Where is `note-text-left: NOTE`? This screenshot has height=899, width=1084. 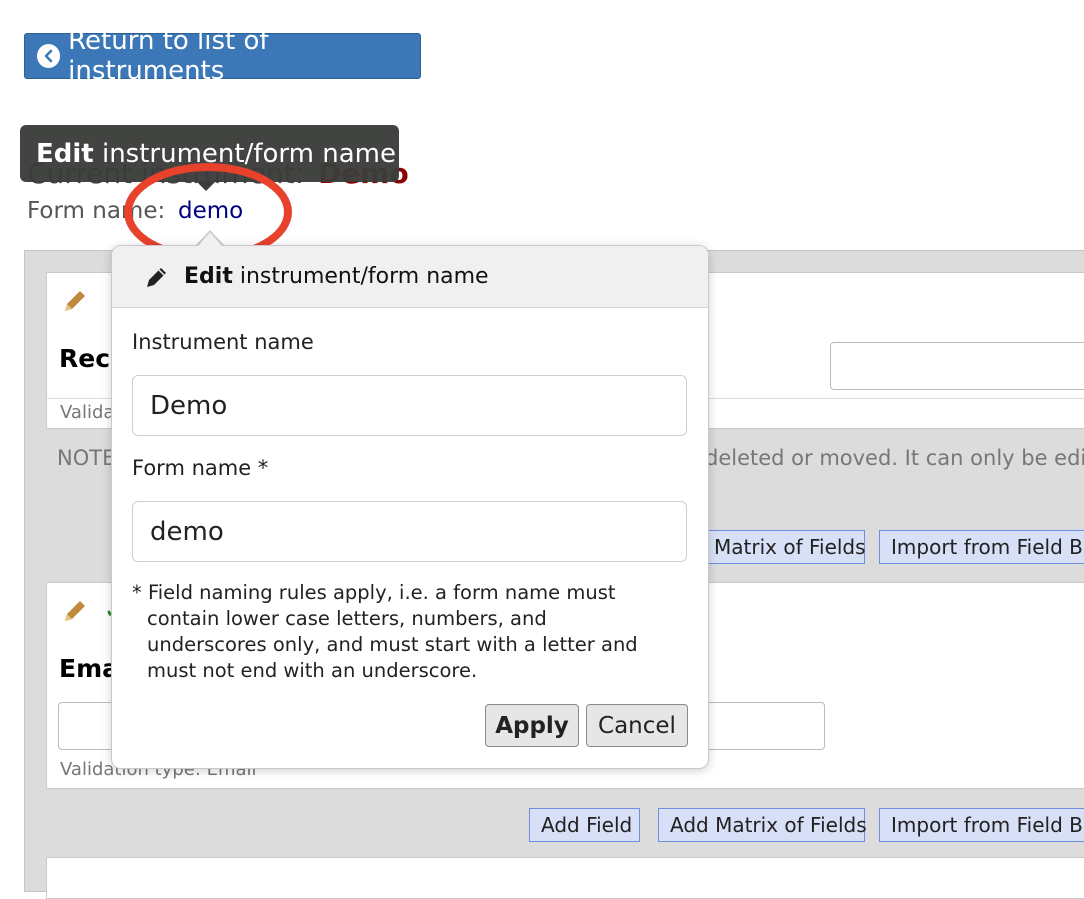
note-text-left: NOTE is located at coordinates (86, 458).